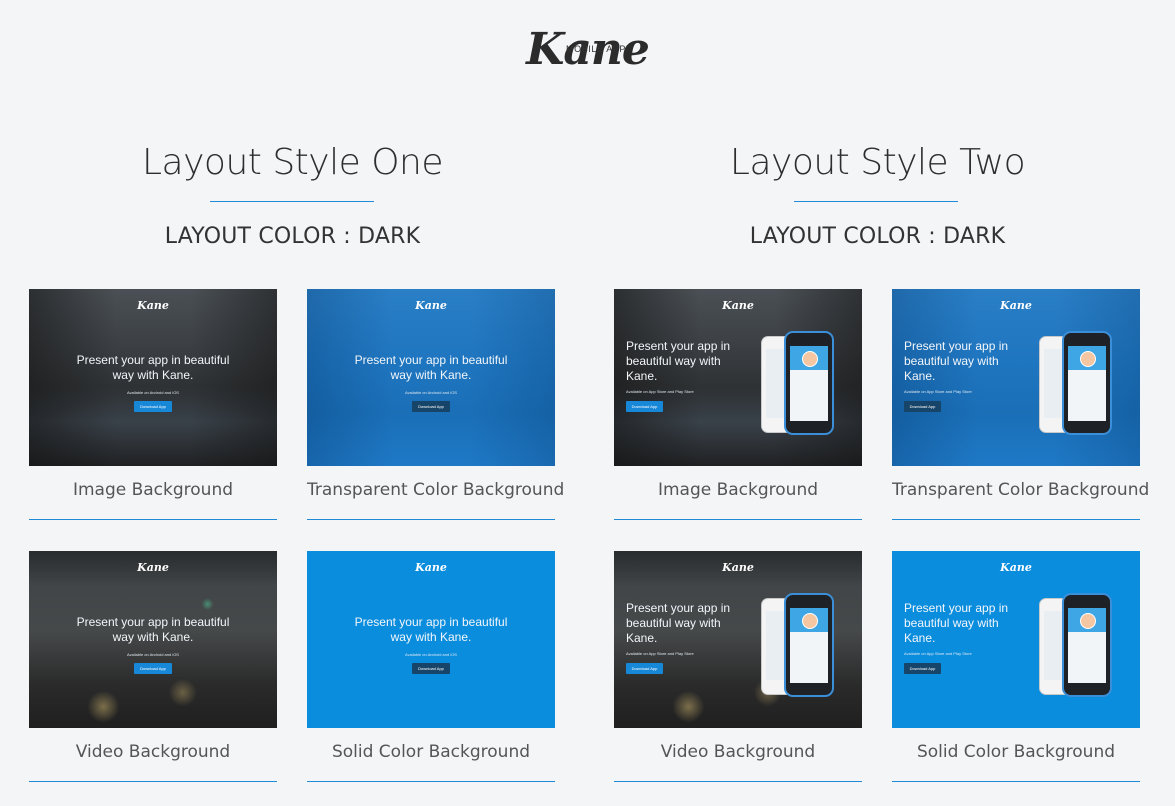 Image resolution: width=1175 pixels, height=806 pixels. What do you see at coordinates (877, 162) in the screenshot?
I see `layout-title: Layout Style Two` at bounding box center [877, 162].